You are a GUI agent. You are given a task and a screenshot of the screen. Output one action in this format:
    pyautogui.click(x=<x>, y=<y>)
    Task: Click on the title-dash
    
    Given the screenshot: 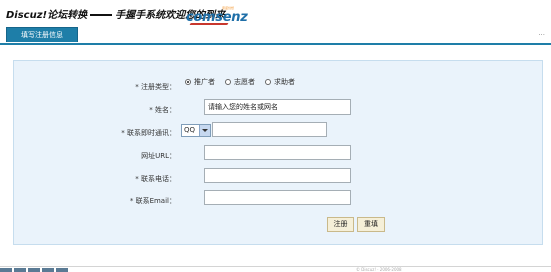 What is the action you would take?
    pyautogui.click(x=101, y=15)
    